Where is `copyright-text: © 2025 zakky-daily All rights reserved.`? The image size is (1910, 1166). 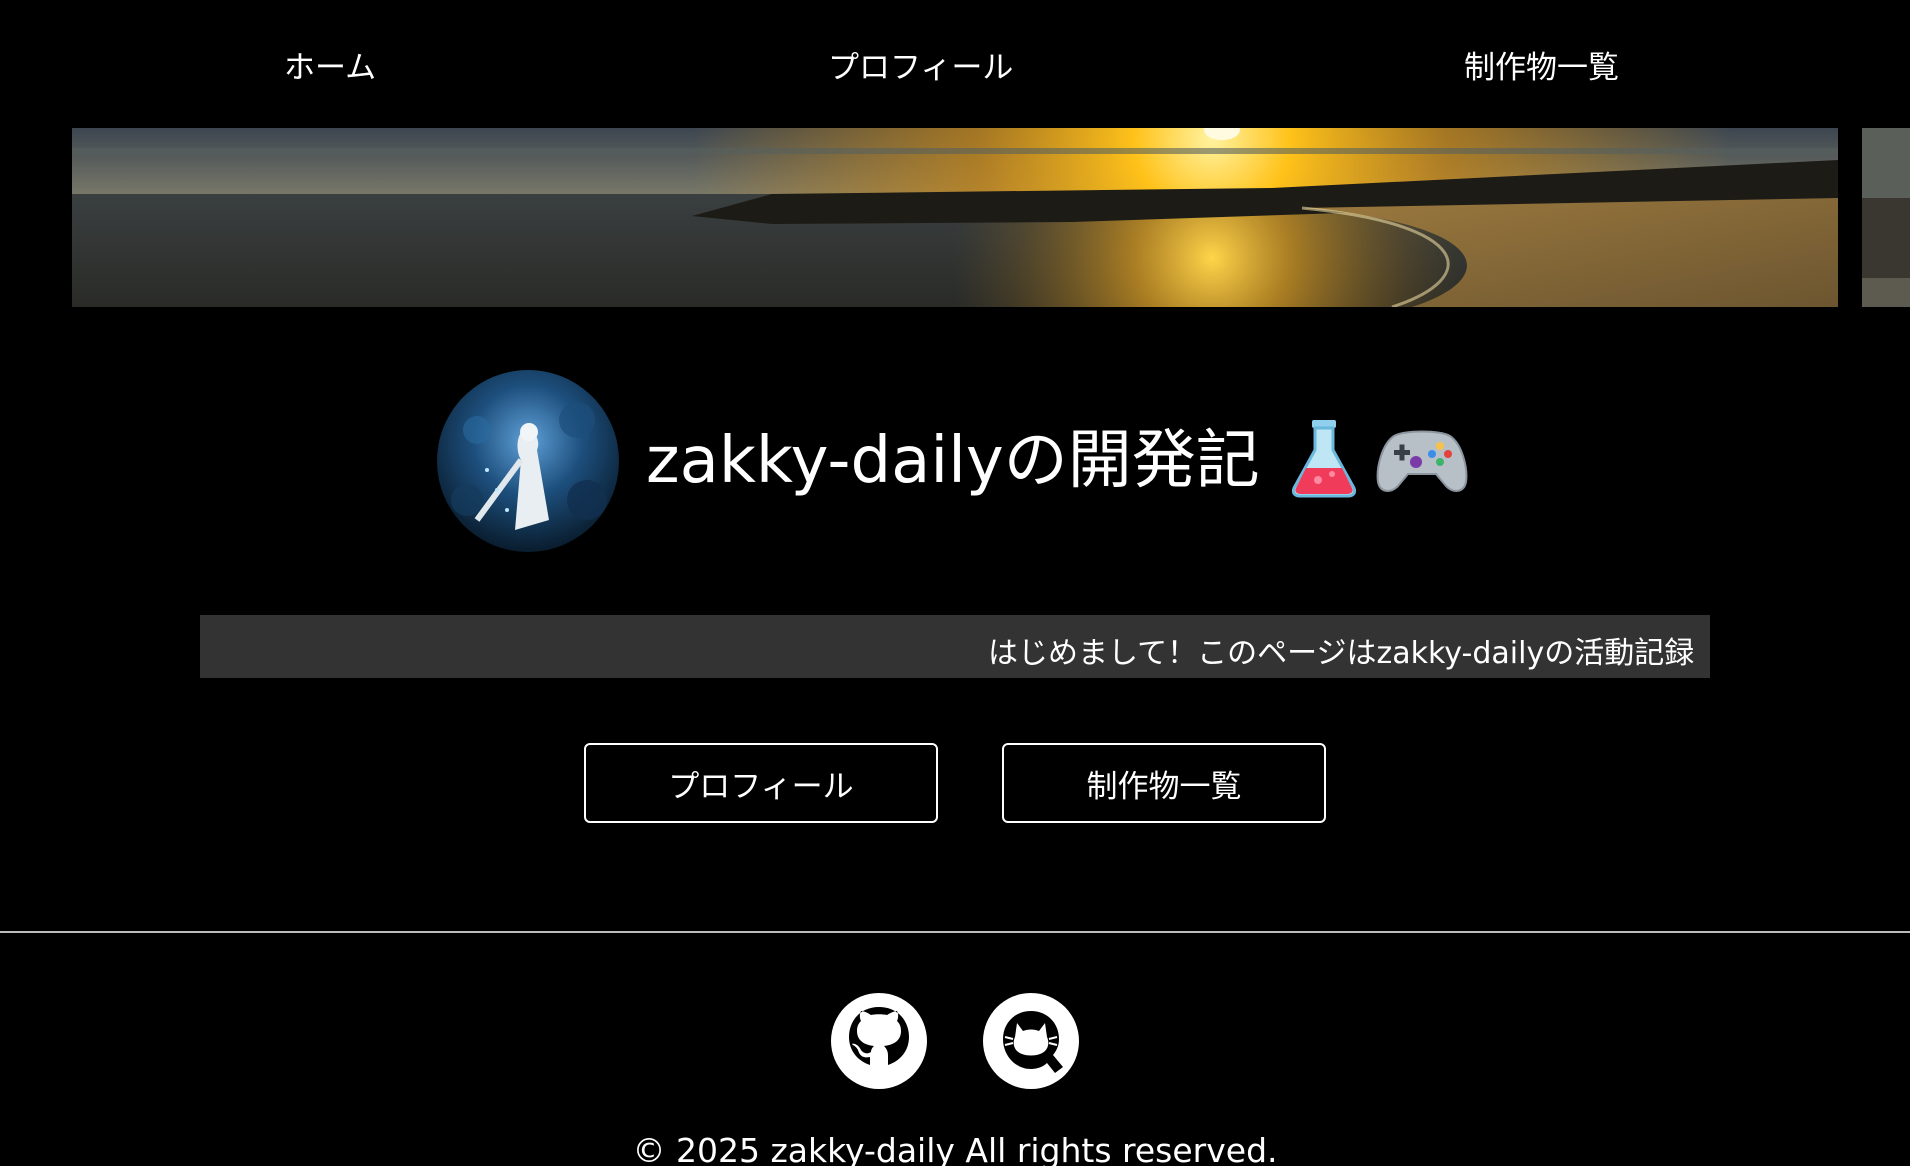
copyright-text: © 2025 zakky-daily All rights reserved. is located at coordinates (955, 1148).